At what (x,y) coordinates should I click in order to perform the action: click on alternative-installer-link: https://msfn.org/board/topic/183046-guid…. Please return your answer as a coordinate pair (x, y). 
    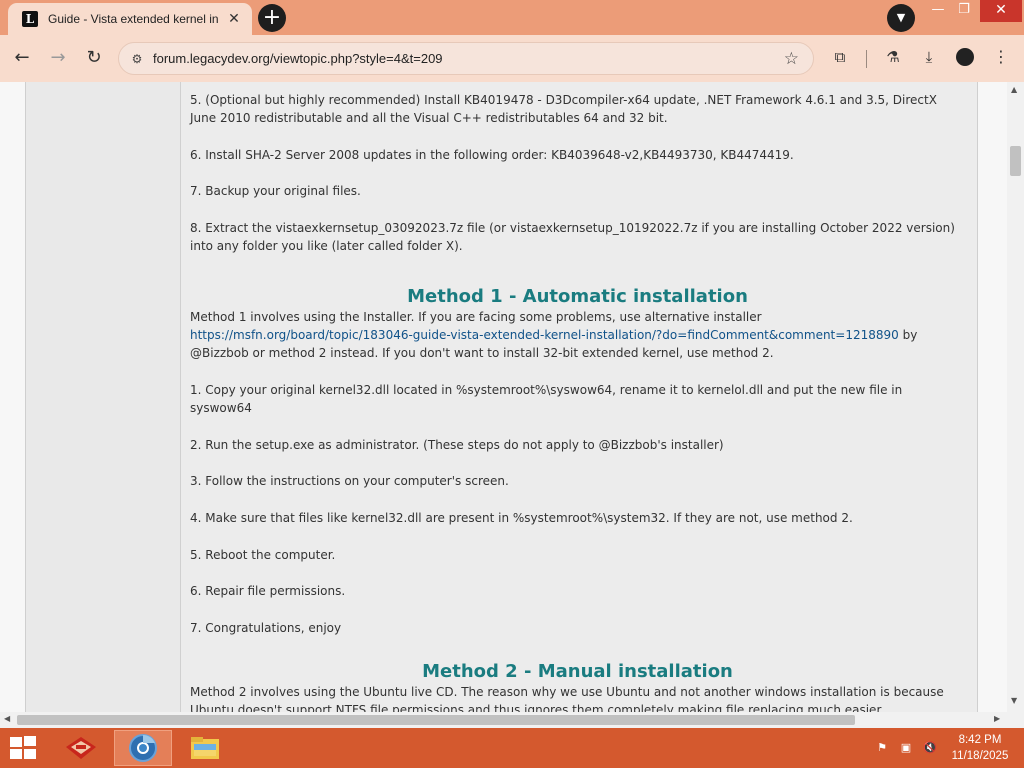
    Looking at the image, I should click on (544, 335).